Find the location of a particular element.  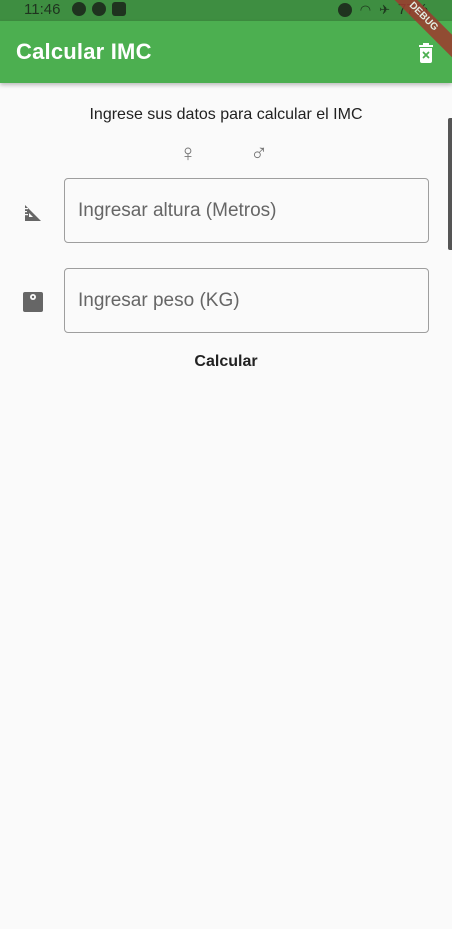

male-icon: ♂ is located at coordinates (259, 154).